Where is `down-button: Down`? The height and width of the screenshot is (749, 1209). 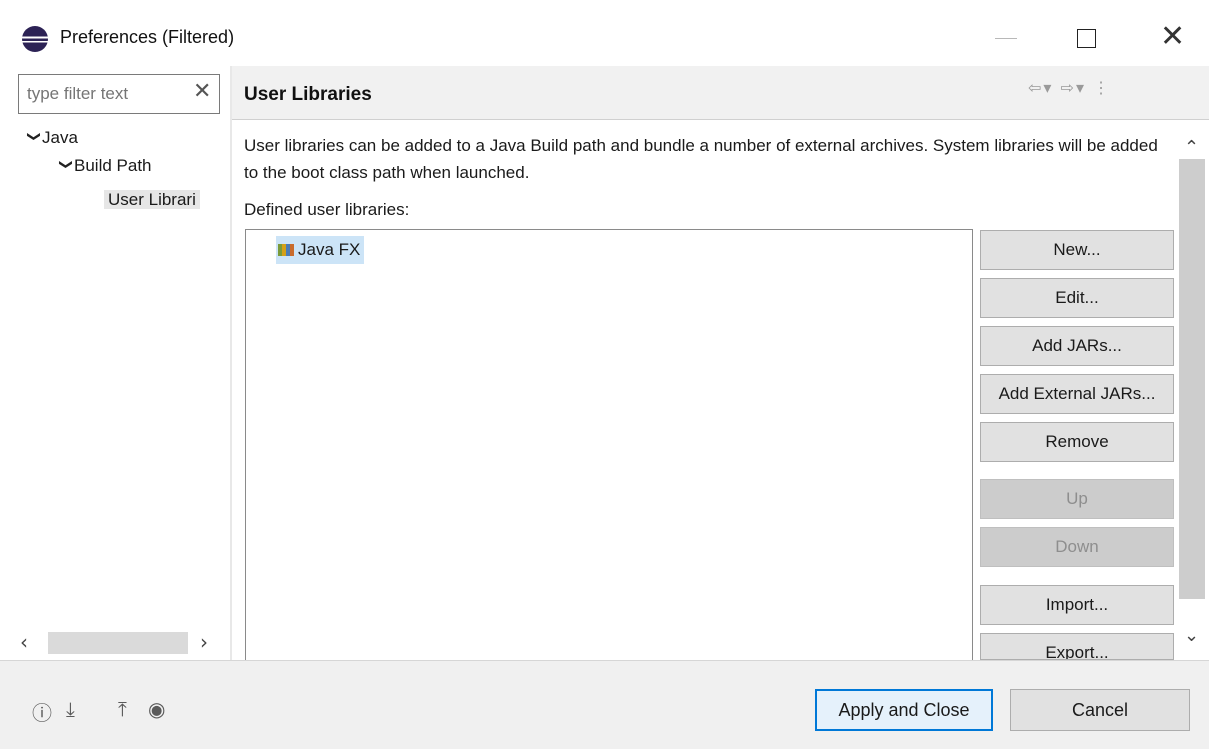 down-button: Down is located at coordinates (1077, 547).